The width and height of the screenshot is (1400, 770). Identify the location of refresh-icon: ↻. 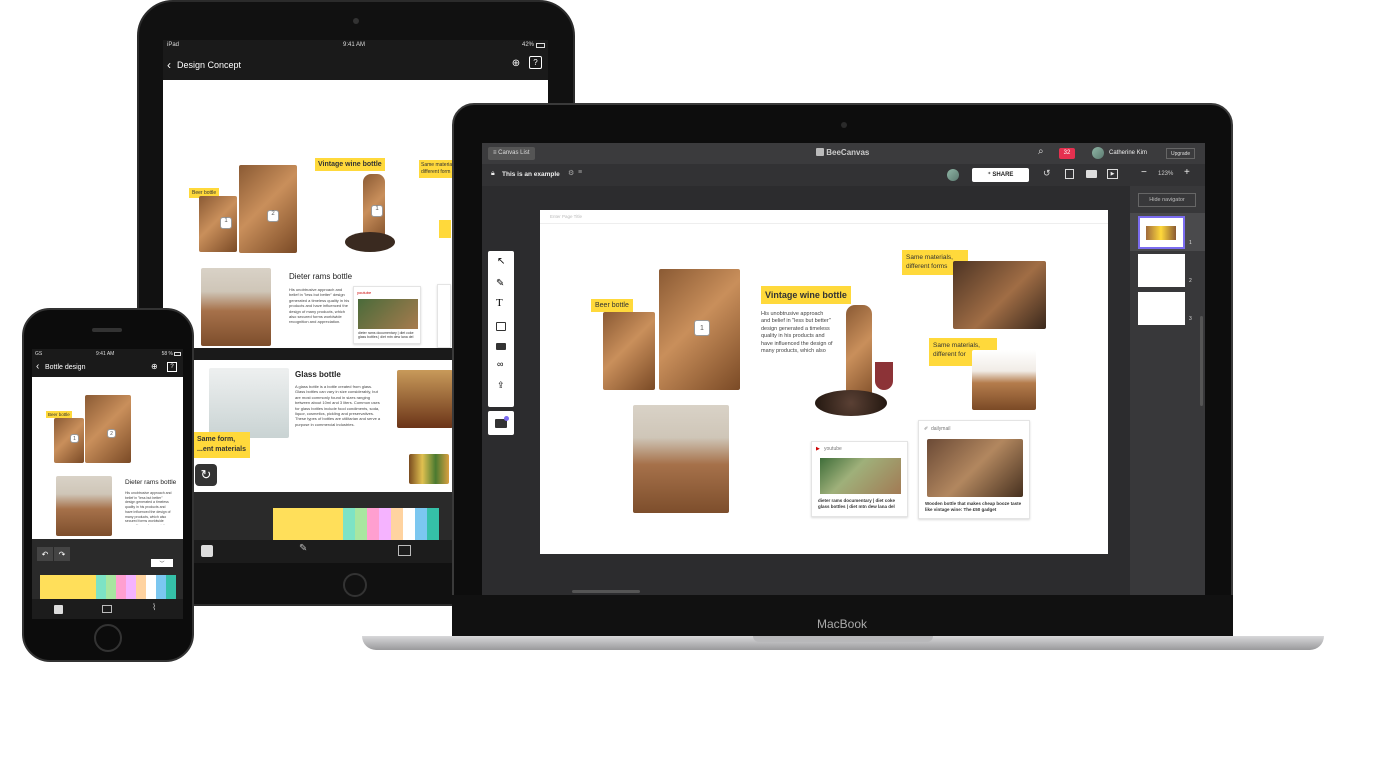
(206, 475).